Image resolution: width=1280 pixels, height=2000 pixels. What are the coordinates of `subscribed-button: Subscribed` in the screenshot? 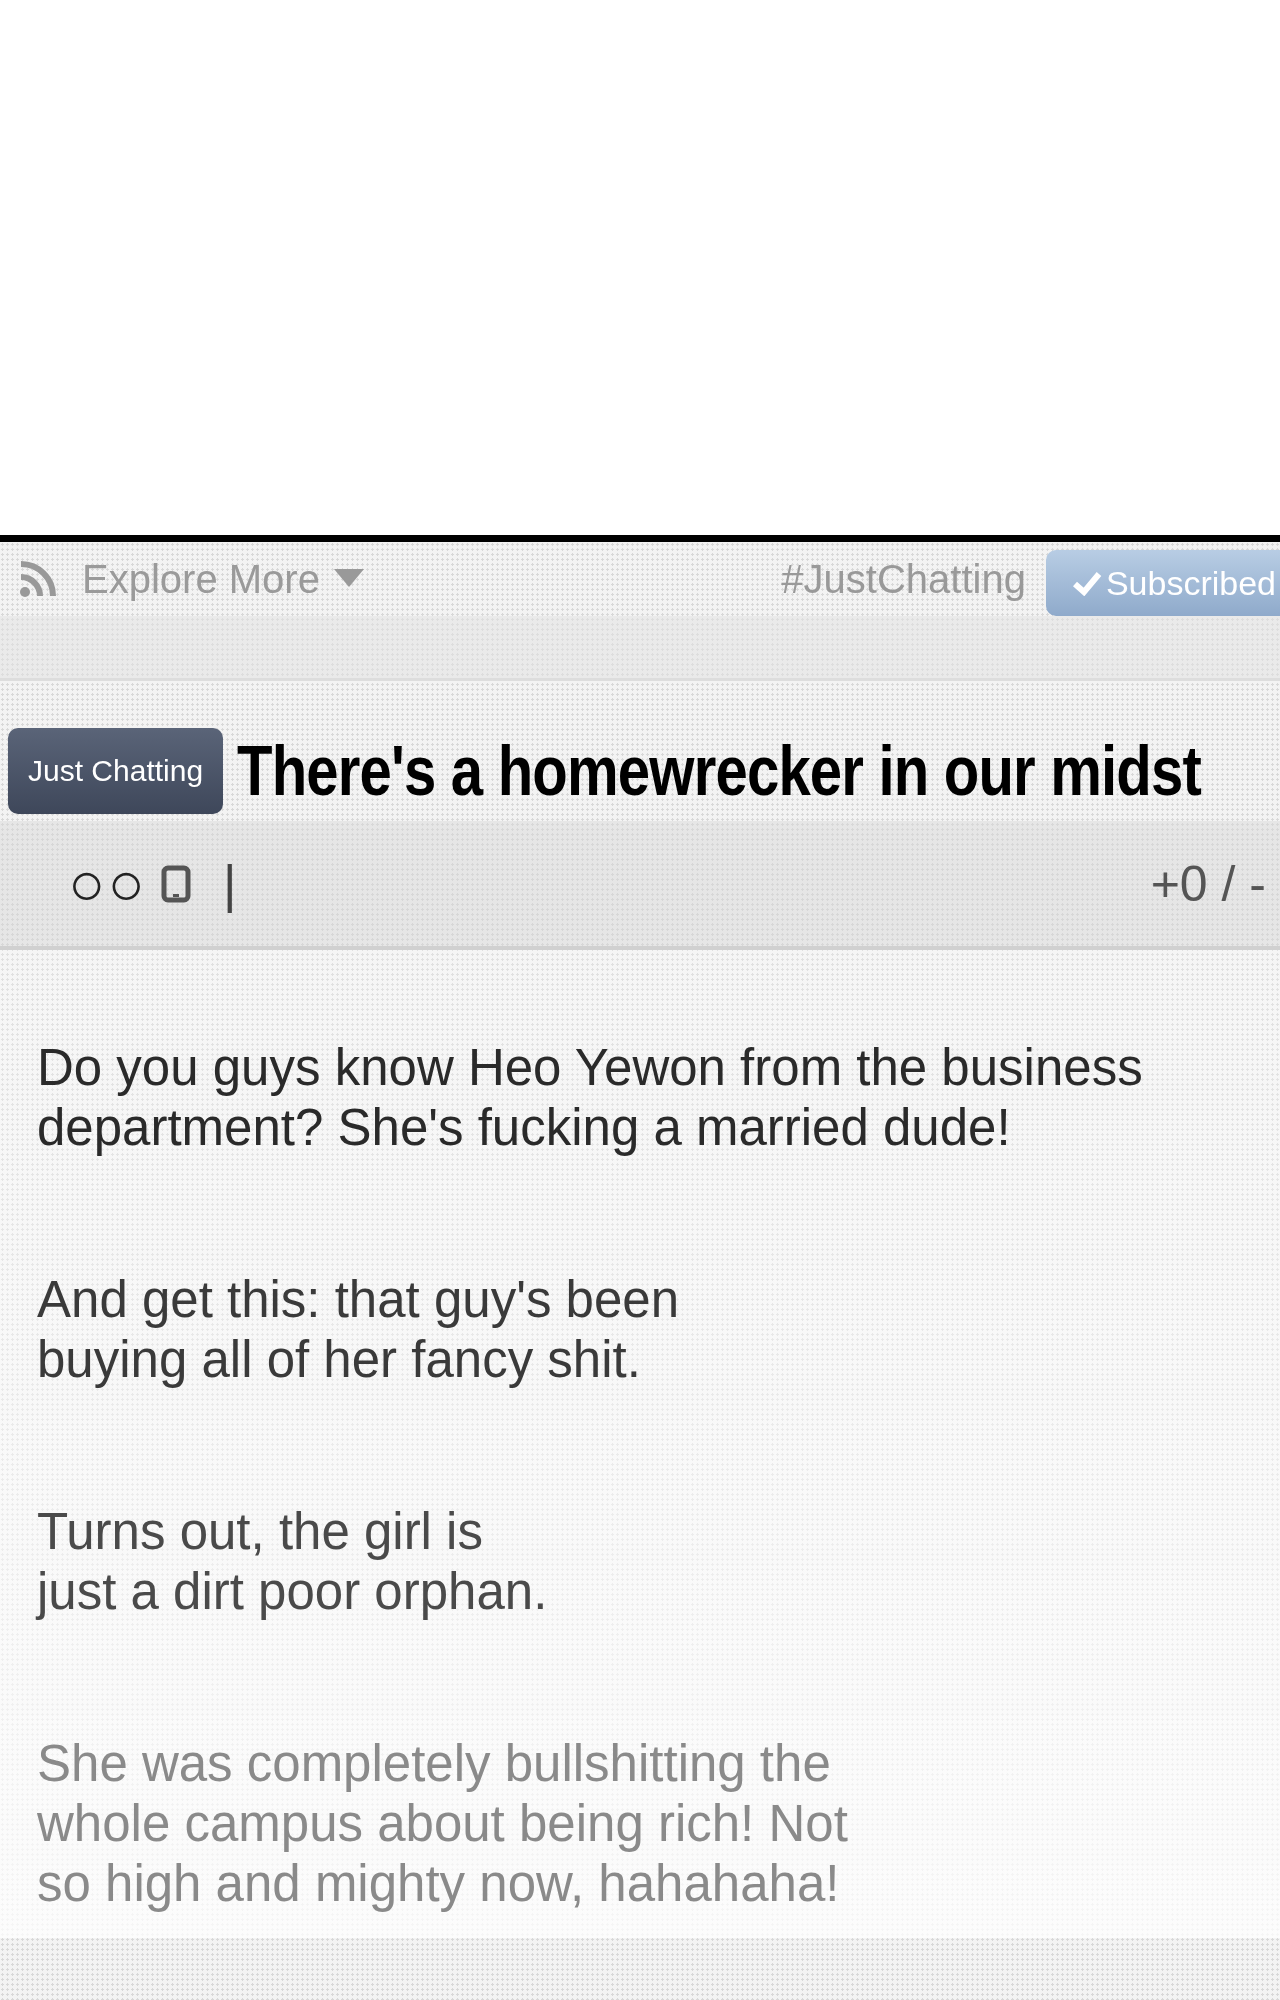 It's located at (1162, 583).